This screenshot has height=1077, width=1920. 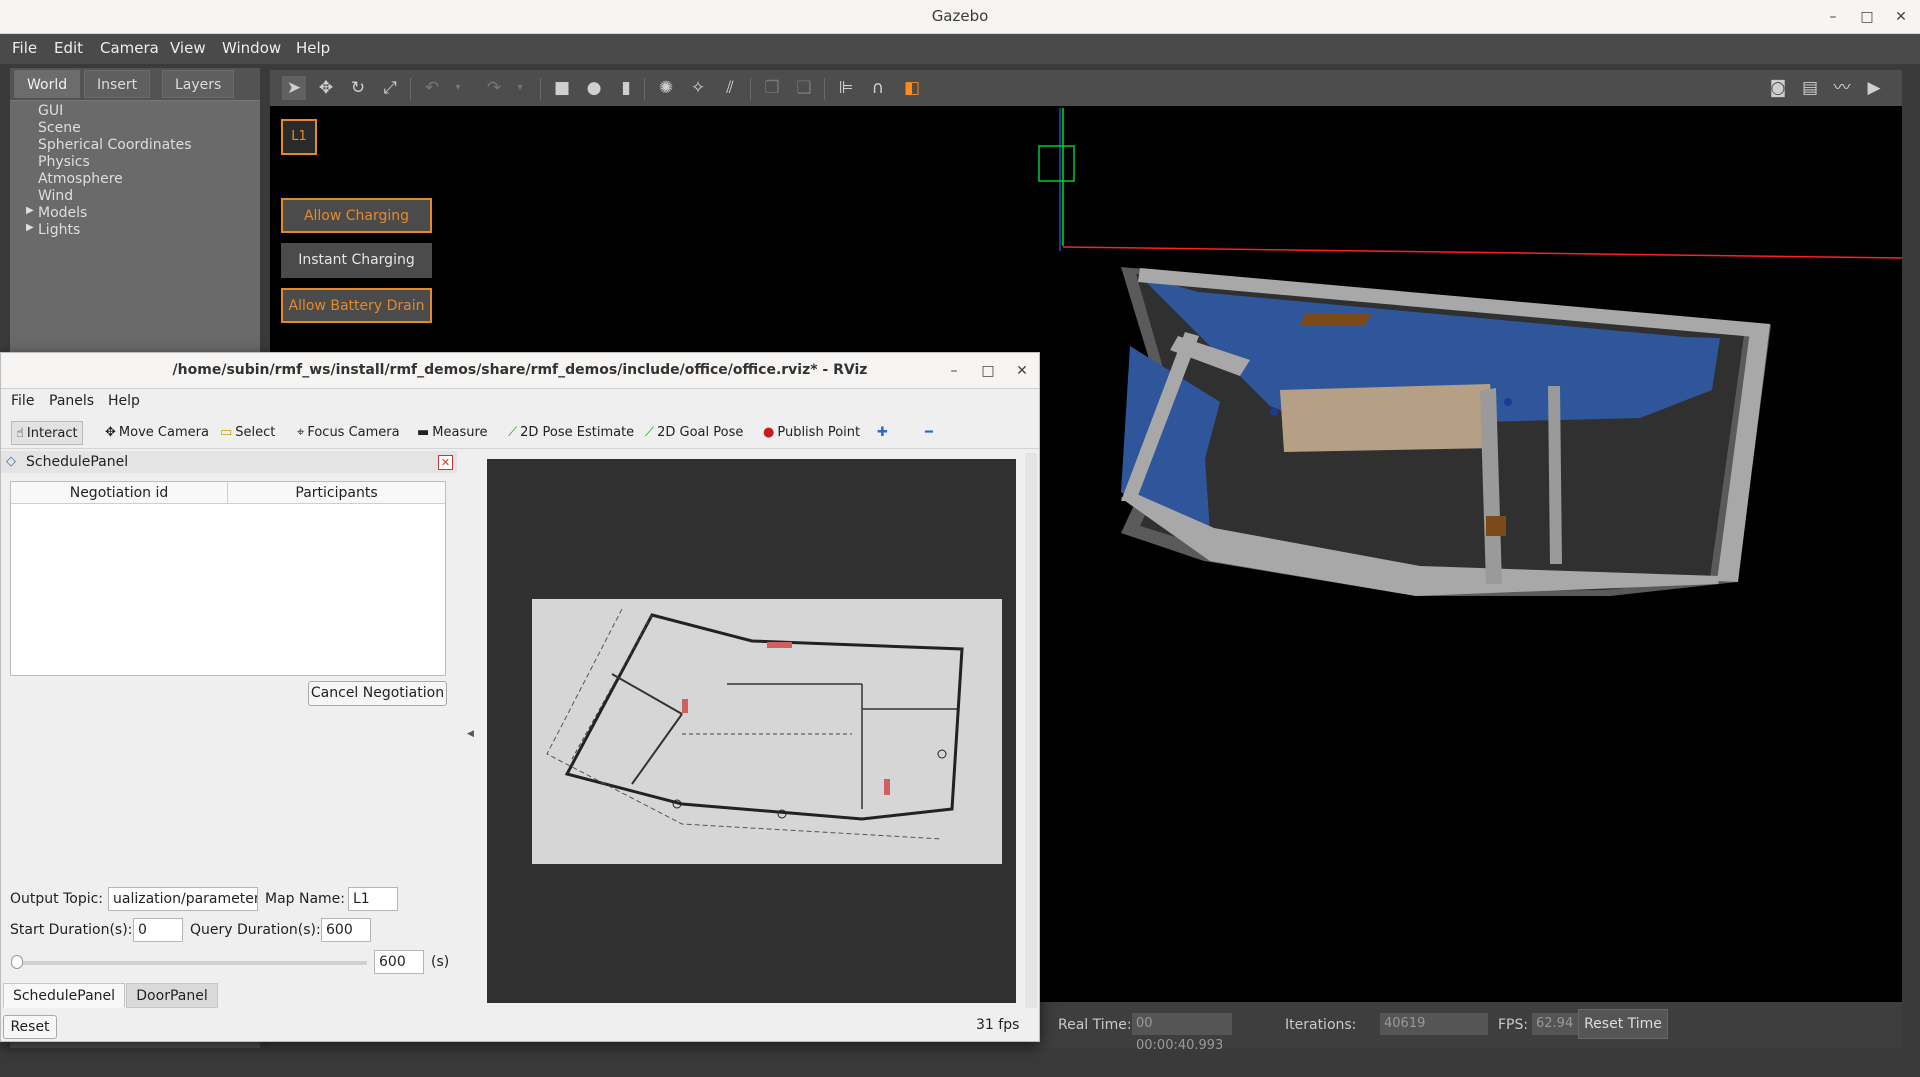 I want to click on start-duration-input: 0, so click(x=158, y=930).